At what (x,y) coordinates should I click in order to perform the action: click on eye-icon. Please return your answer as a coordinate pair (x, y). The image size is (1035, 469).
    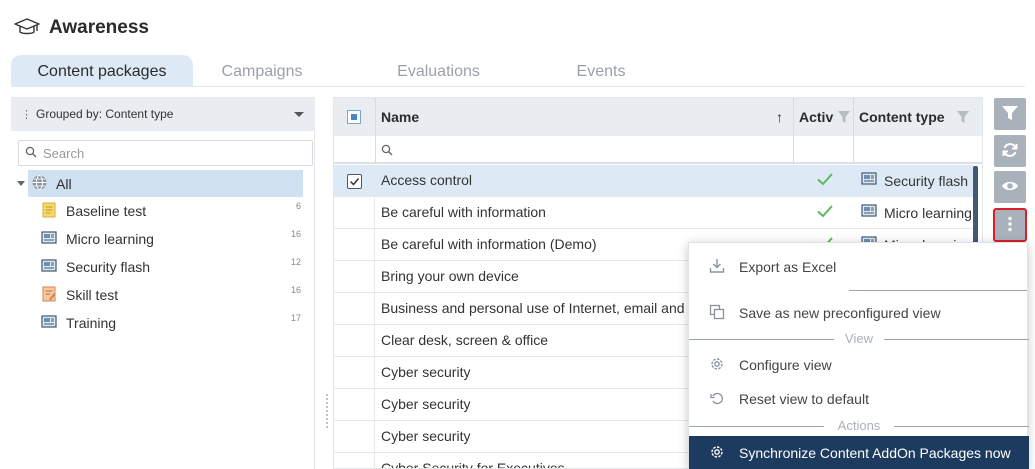
    Looking at the image, I should click on (1010, 187).